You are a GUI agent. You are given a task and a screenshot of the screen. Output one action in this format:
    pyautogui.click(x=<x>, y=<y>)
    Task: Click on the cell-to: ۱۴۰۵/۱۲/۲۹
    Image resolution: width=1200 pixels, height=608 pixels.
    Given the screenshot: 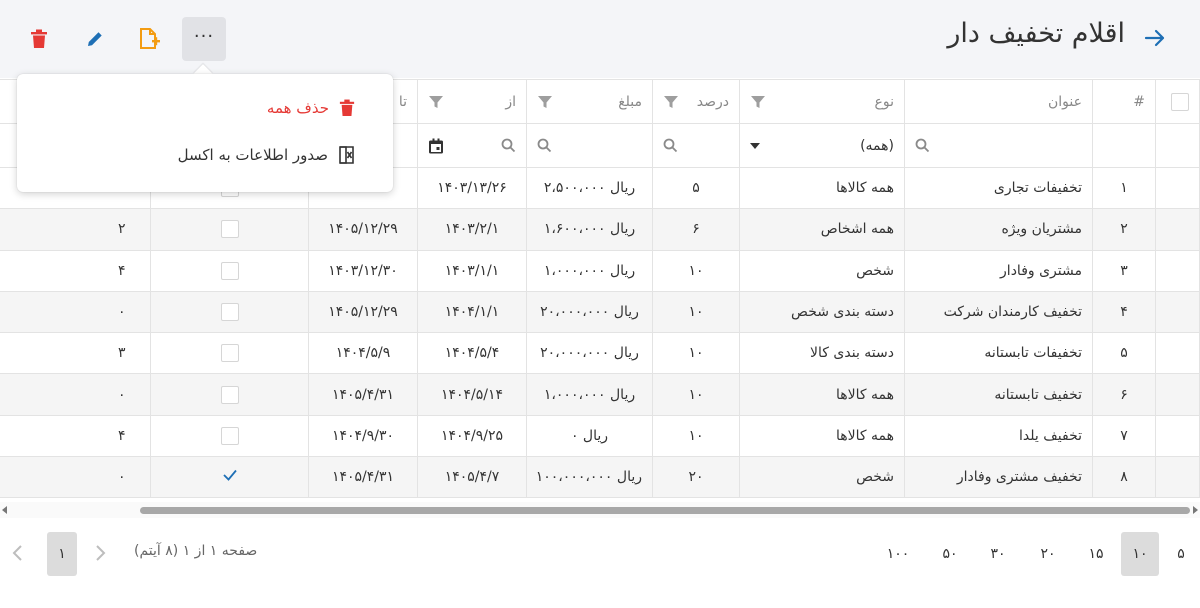 What is the action you would take?
    pyautogui.click(x=363, y=229)
    